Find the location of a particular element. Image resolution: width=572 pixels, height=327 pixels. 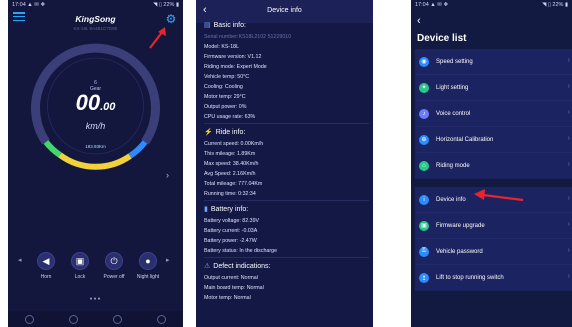

speed-integer: 00 is located at coordinates (88, 102).